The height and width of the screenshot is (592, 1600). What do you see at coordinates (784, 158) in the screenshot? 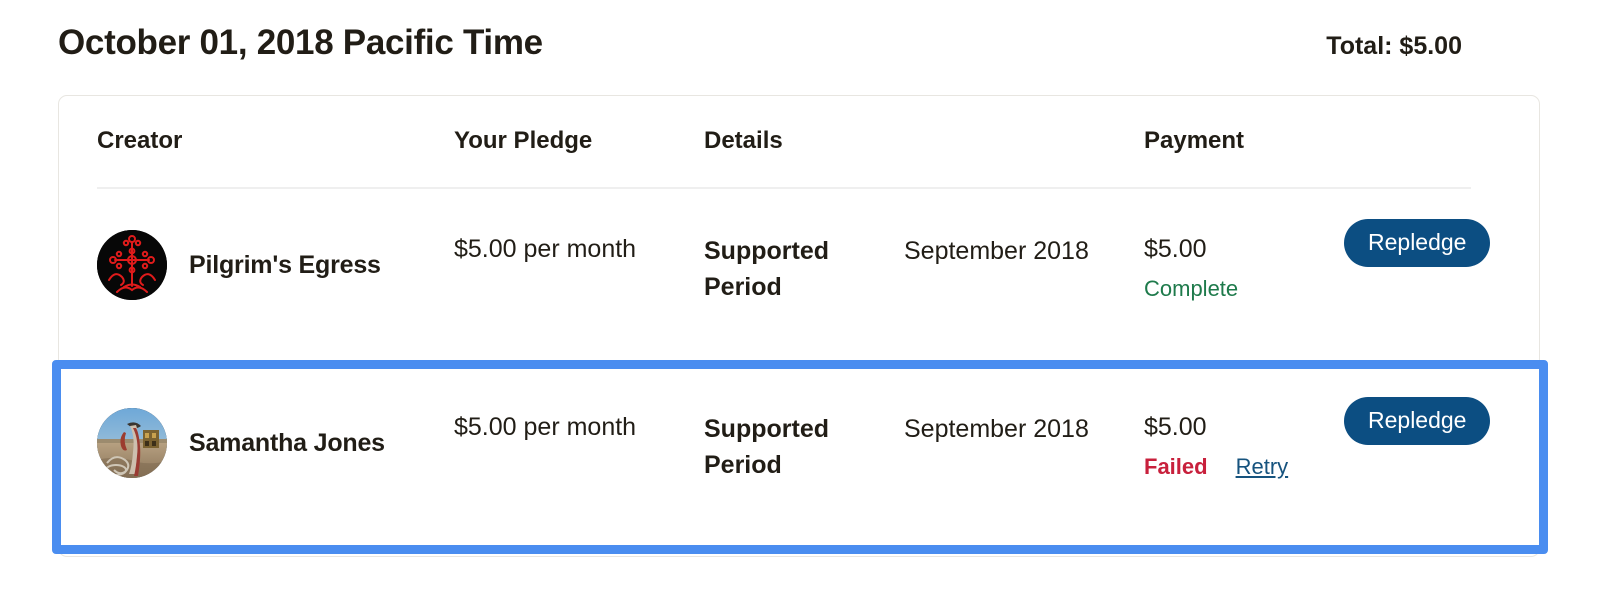
I see `table-header-row: Creator Your Pledge Details Payment` at bounding box center [784, 158].